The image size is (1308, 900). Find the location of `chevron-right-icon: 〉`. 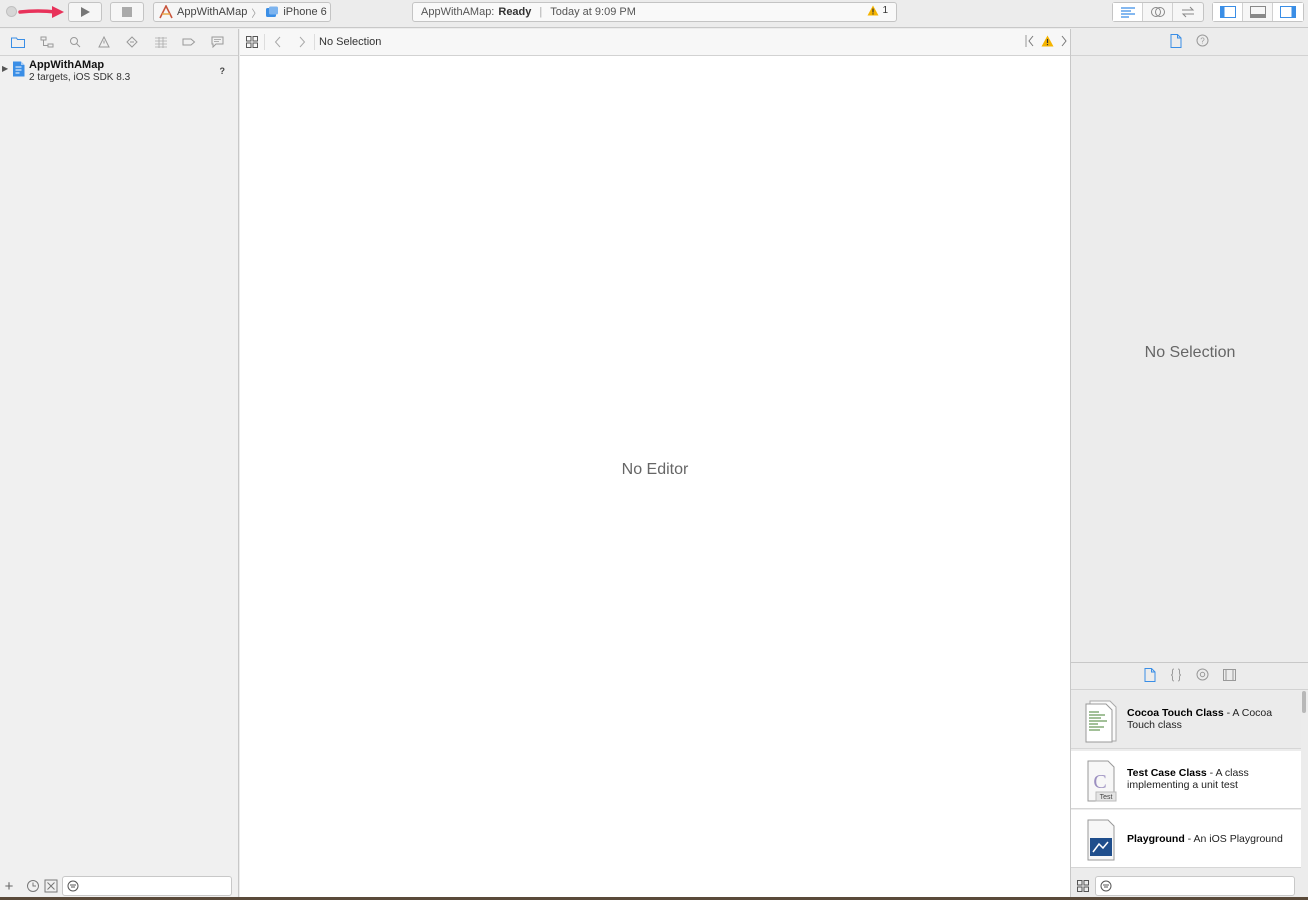

chevron-right-icon: 〉 is located at coordinates (256, 14).